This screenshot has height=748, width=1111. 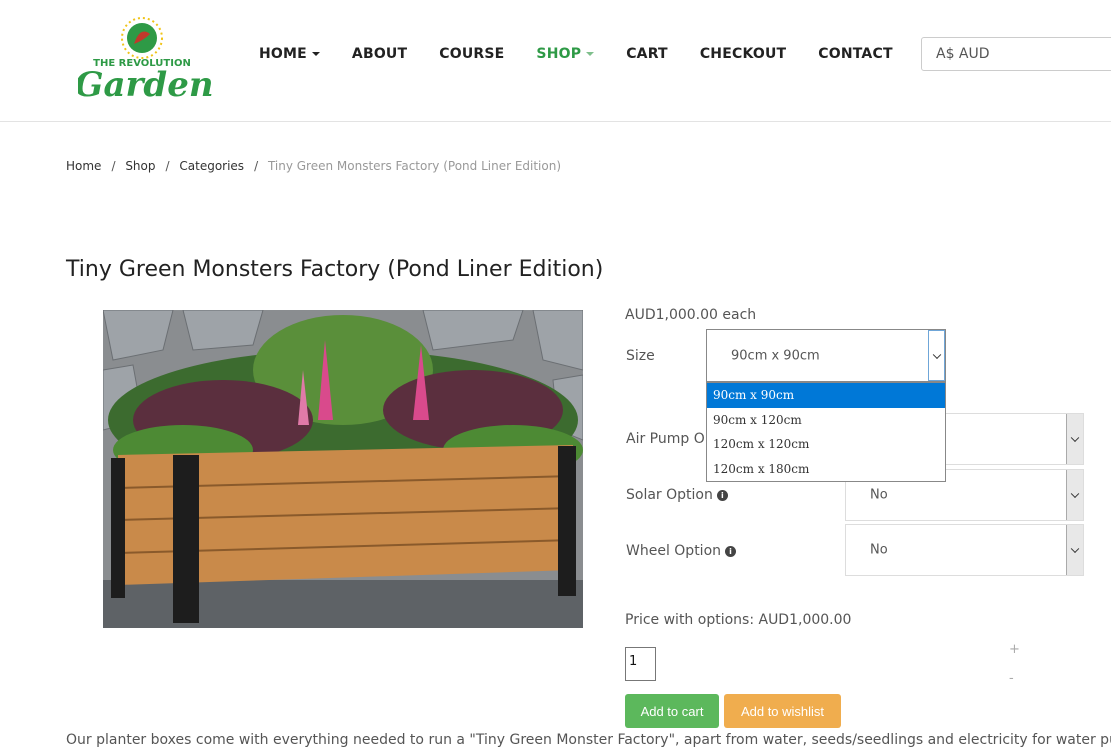 What do you see at coordinates (145, 59) in the screenshot?
I see `site-logo: THE REVOLUTION Garden` at bounding box center [145, 59].